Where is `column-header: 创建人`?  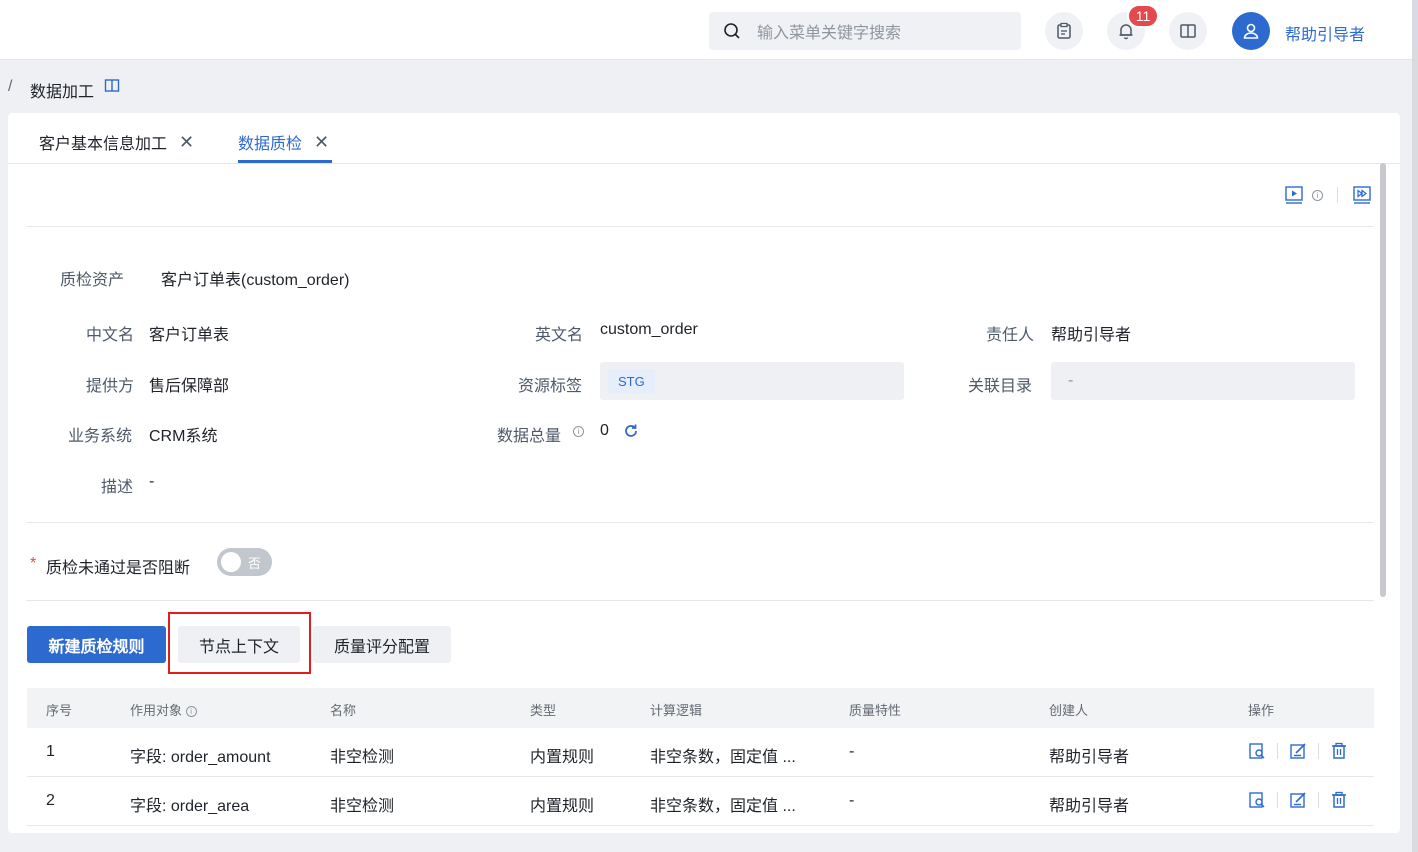 column-header: 创建人 is located at coordinates (1069, 710).